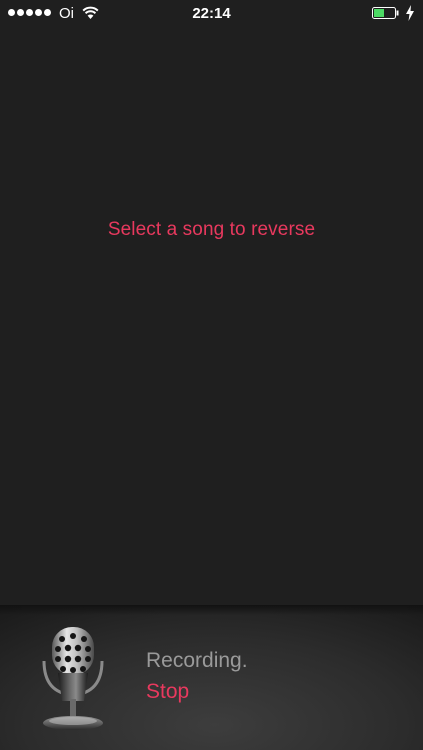 This screenshot has height=750, width=423. What do you see at coordinates (410, 13) in the screenshot?
I see `charging-bolt-icon` at bounding box center [410, 13].